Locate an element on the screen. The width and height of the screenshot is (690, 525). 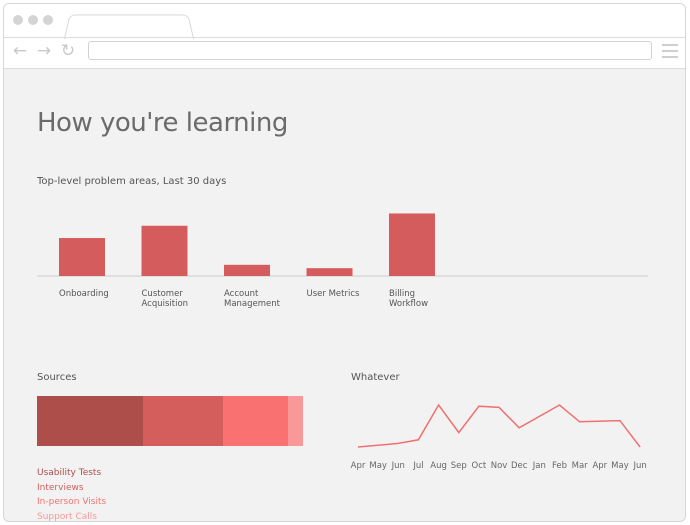
window-maximize-dot is located at coordinates (48, 20).